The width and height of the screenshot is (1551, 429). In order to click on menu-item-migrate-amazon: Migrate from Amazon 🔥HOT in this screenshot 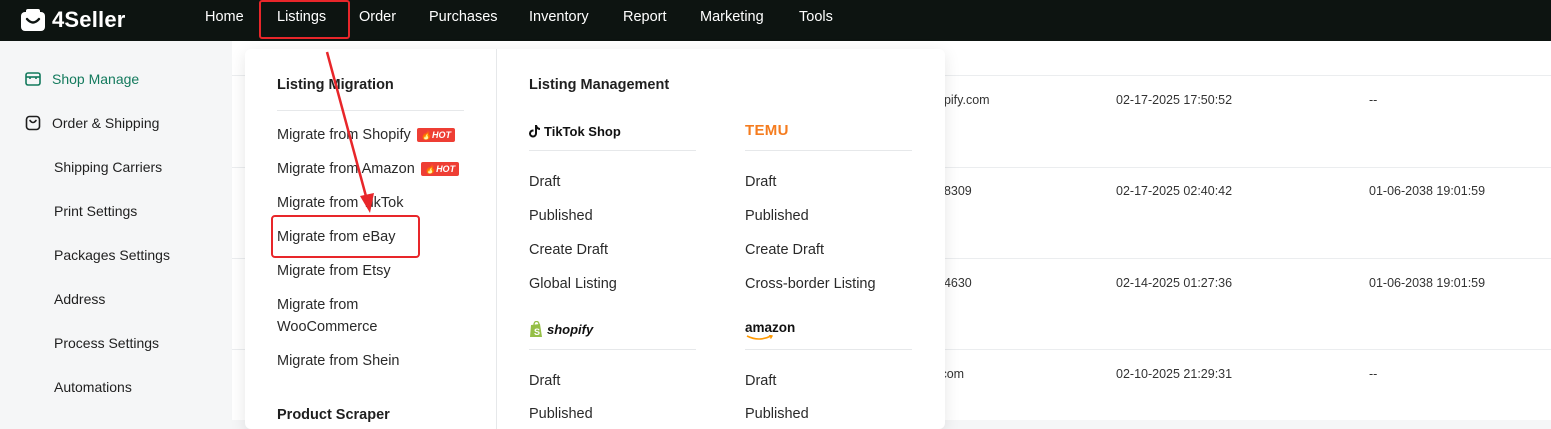, I will do `click(368, 169)`.